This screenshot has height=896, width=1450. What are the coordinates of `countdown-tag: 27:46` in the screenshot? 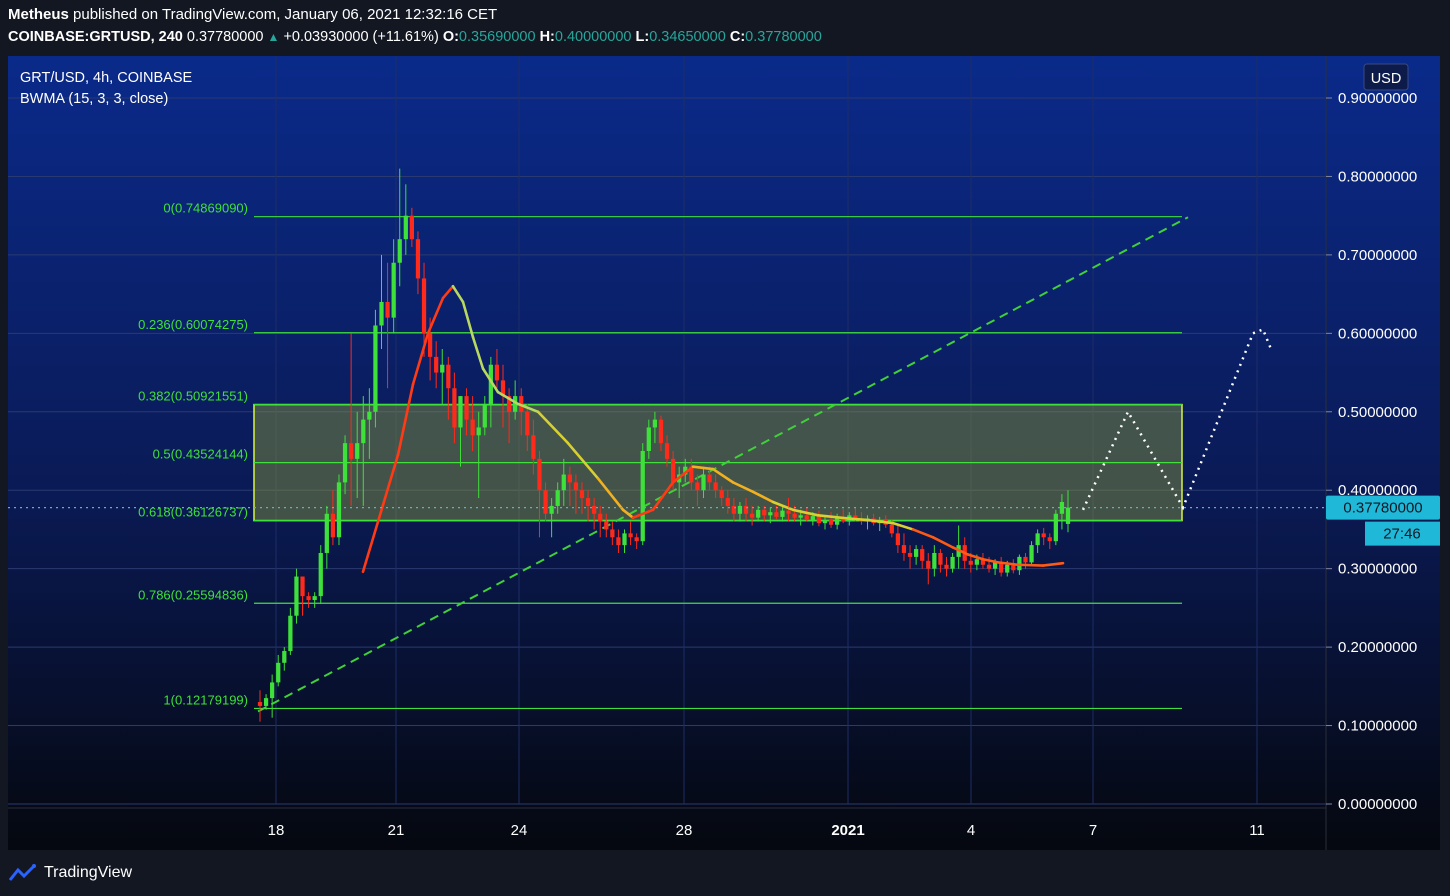 It's located at (1402, 533).